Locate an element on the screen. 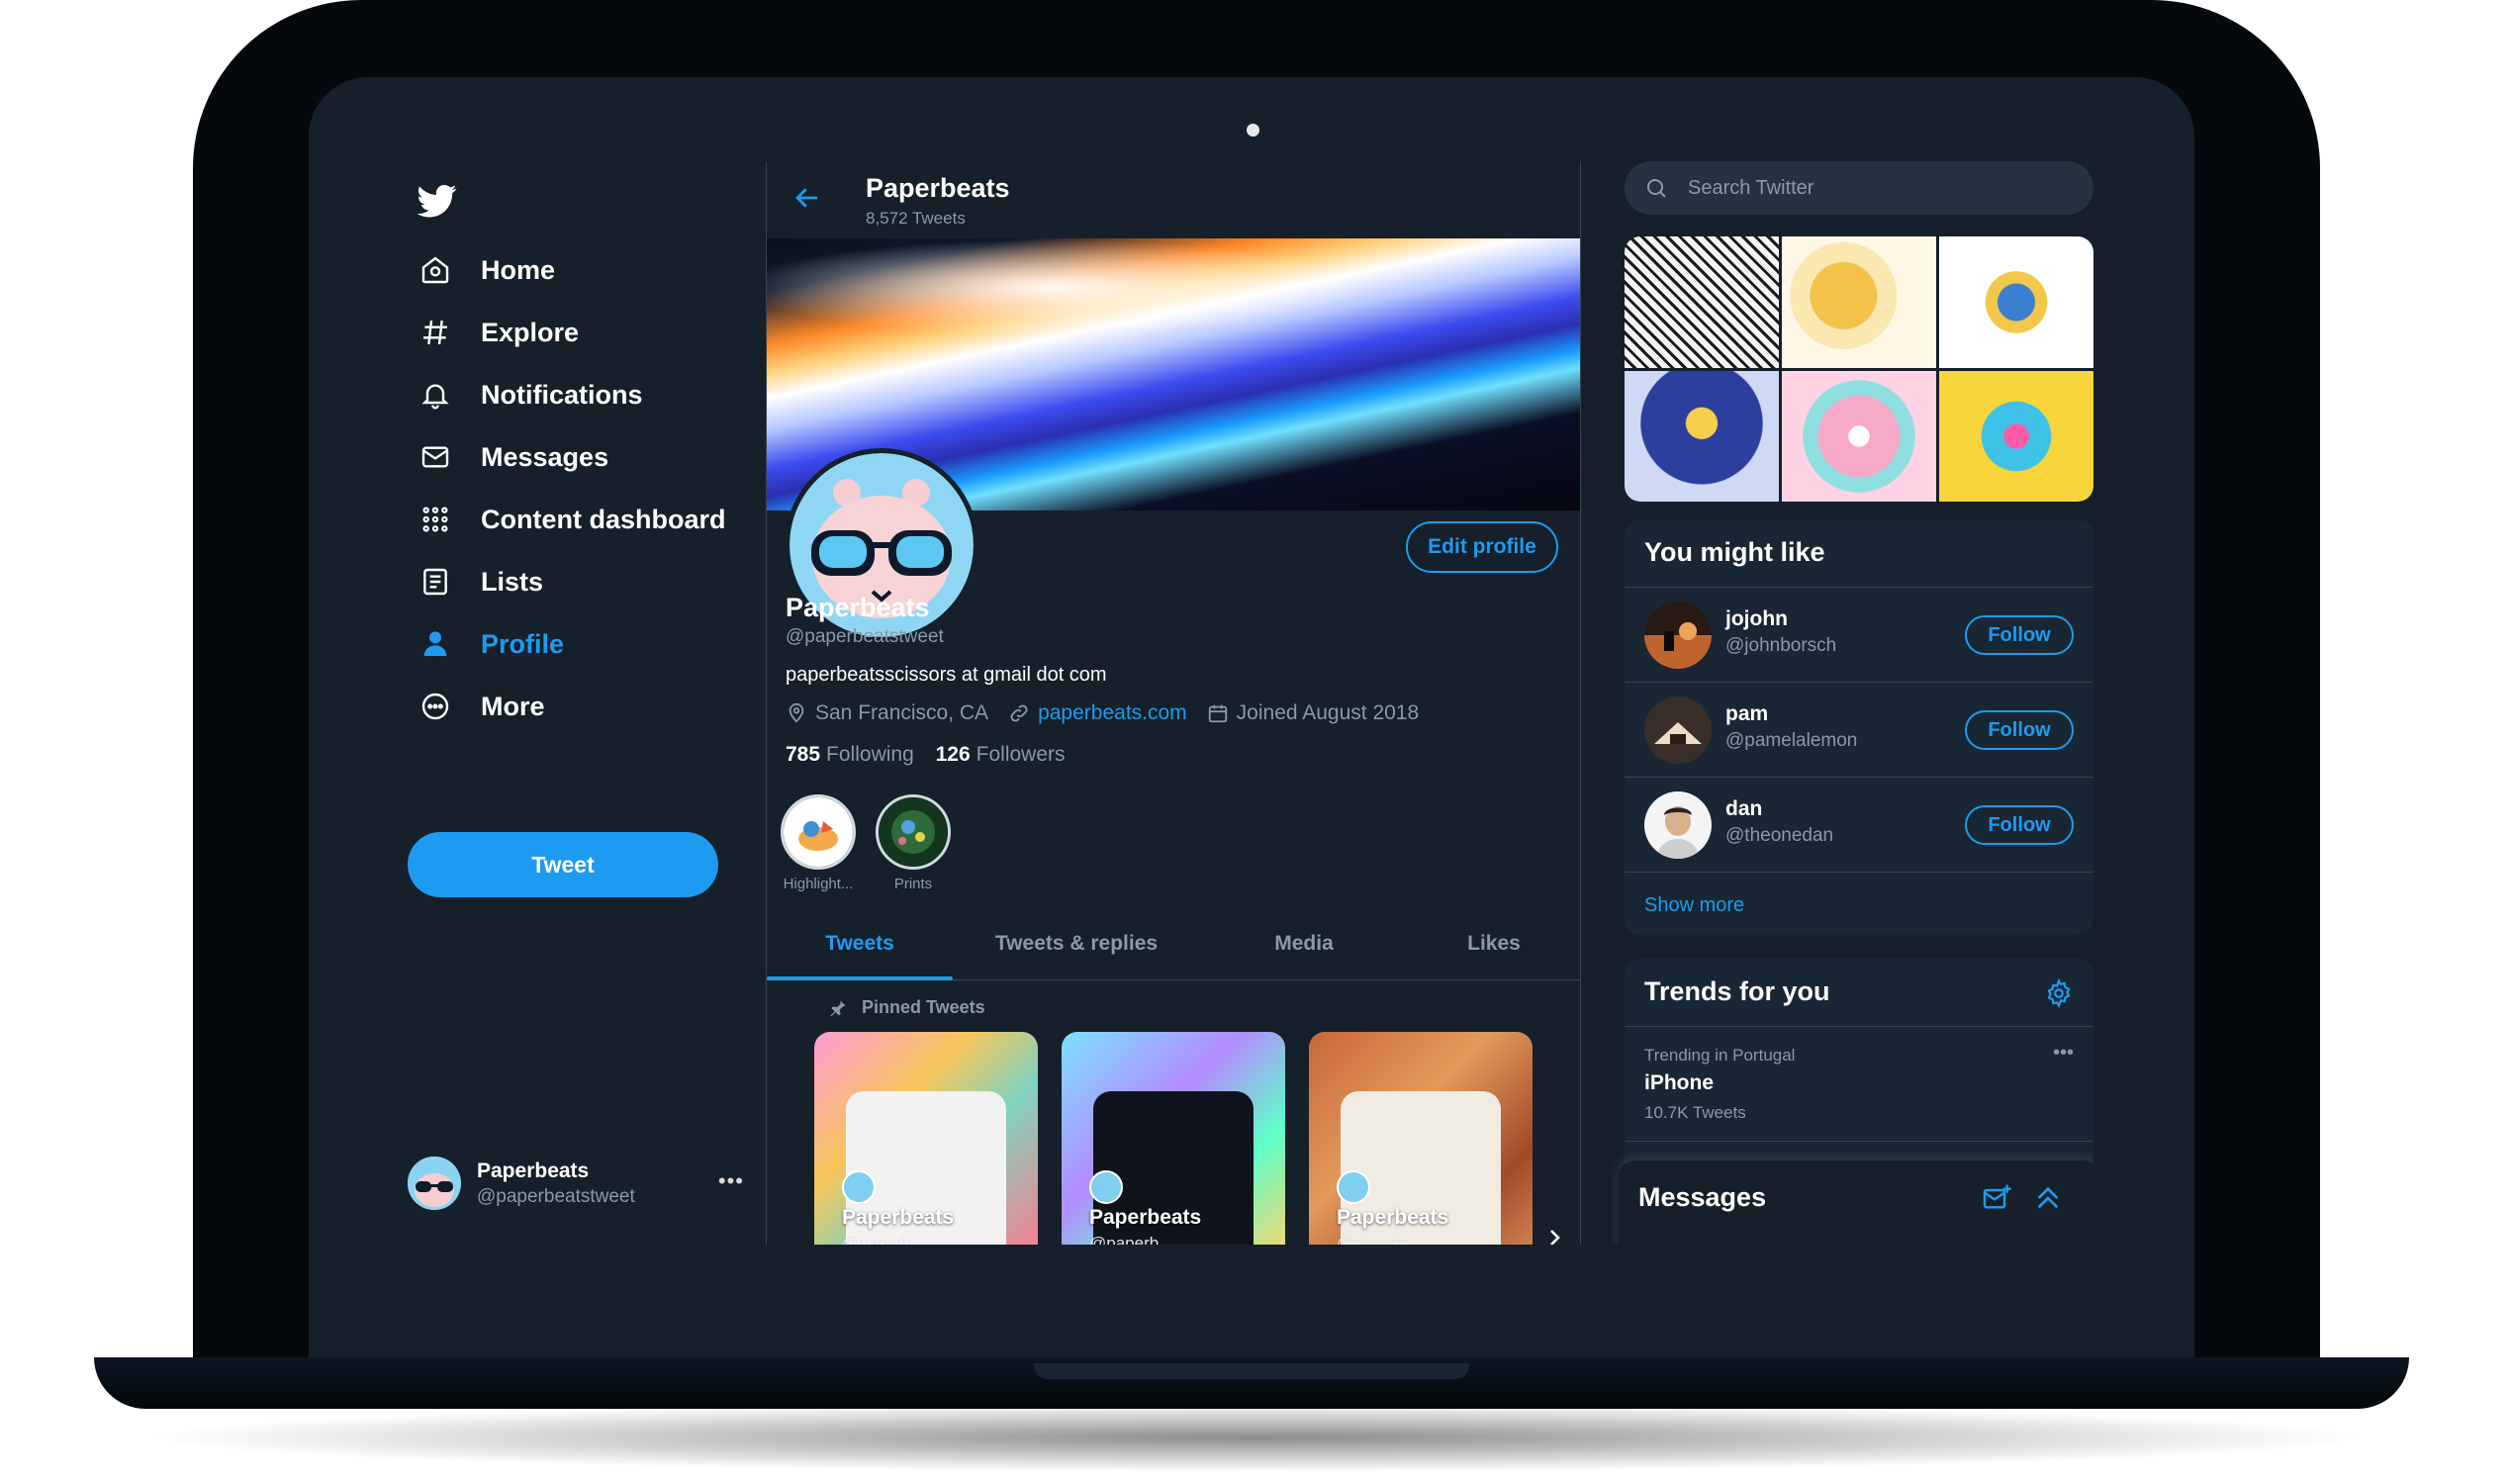  account-handle: @paperbeatstweet is located at coordinates (556, 1196).